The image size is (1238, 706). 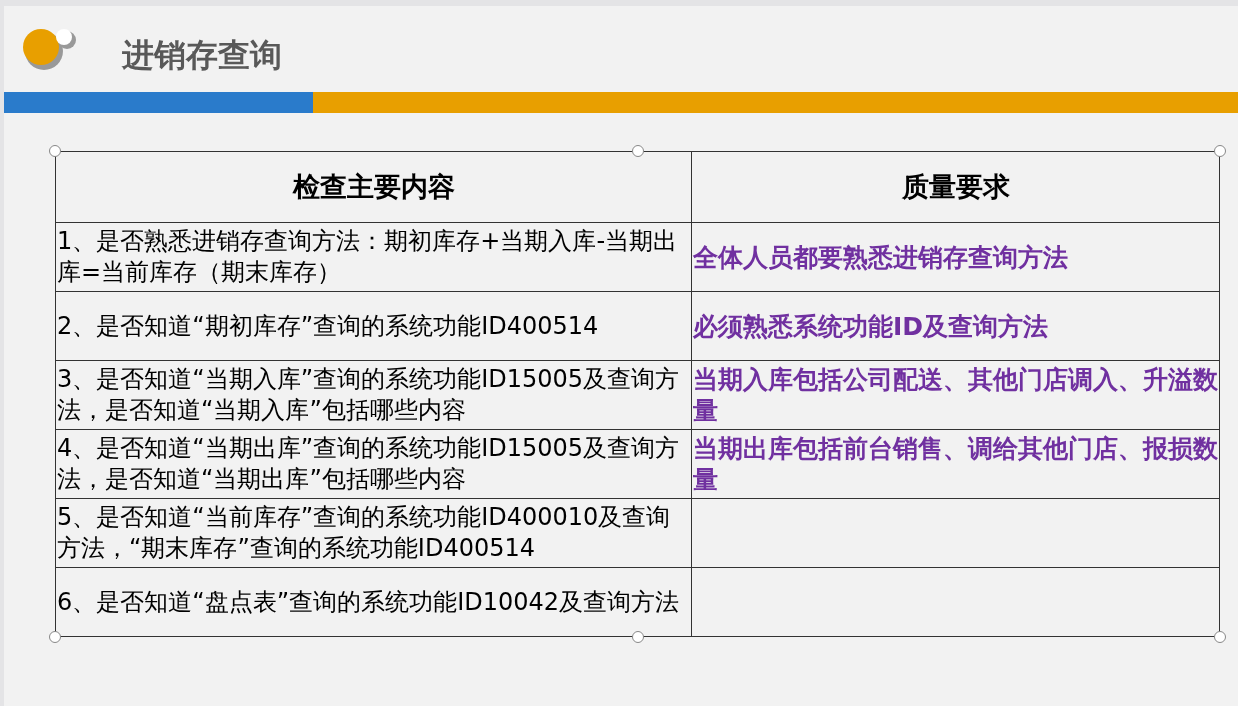 I want to click on table-cell: 2、是否知道“期初库存”查询的系统功能ID400514, so click(x=373, y=326).